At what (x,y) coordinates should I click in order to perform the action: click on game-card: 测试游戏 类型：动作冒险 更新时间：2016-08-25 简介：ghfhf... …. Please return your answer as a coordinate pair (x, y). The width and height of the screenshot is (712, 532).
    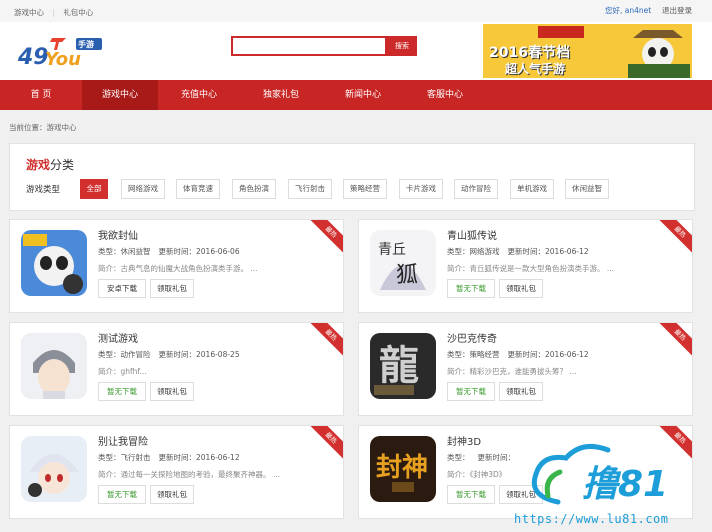
    Looking at the image, I should click on (176, 369).